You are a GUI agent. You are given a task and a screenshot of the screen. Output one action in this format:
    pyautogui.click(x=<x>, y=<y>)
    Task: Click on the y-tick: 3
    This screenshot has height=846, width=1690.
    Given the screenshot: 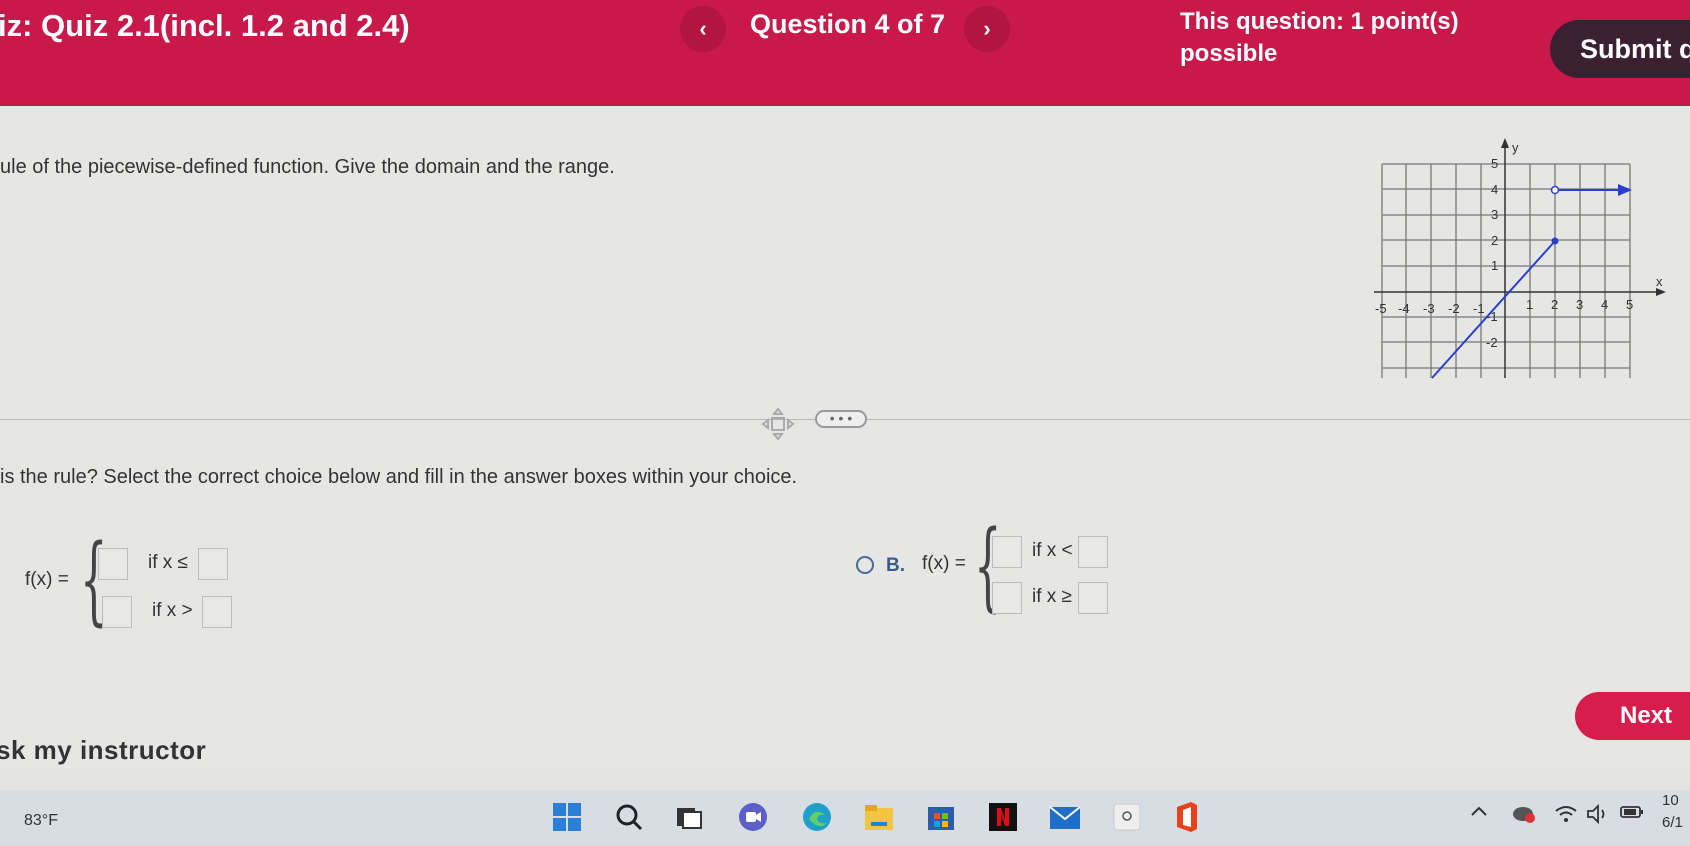 What is the action you would take?
    pyautogui.click(x=1494, y=214)
    